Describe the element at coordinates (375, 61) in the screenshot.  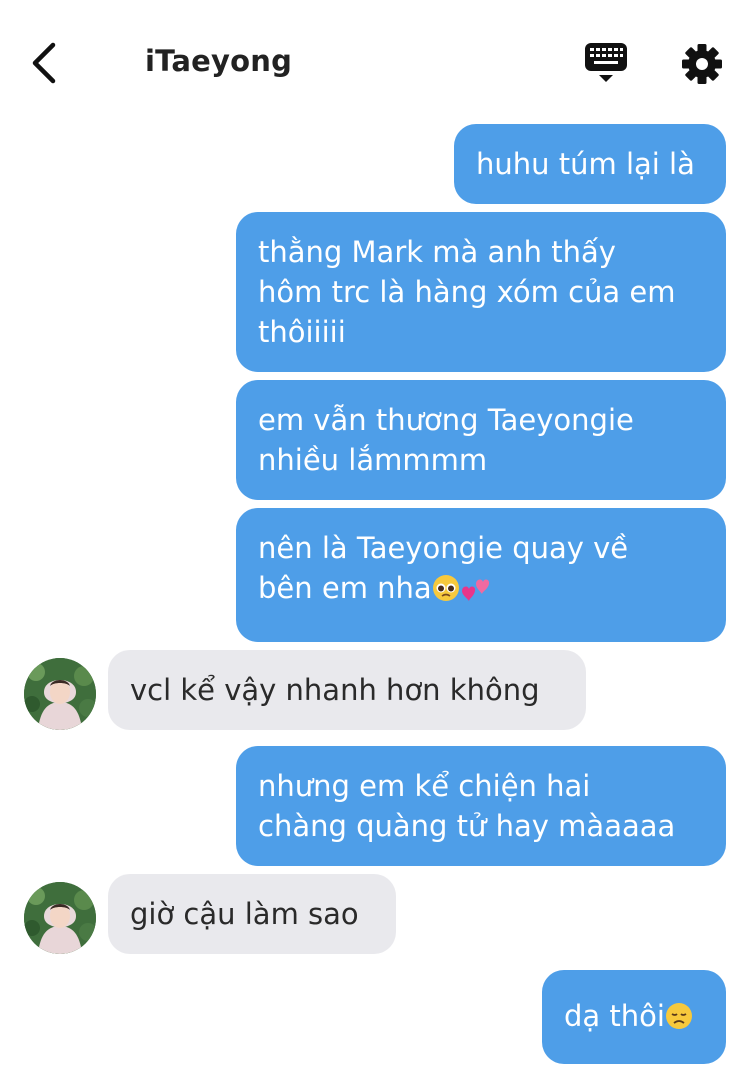
I see `chat-header: iTaeyong` at that location.